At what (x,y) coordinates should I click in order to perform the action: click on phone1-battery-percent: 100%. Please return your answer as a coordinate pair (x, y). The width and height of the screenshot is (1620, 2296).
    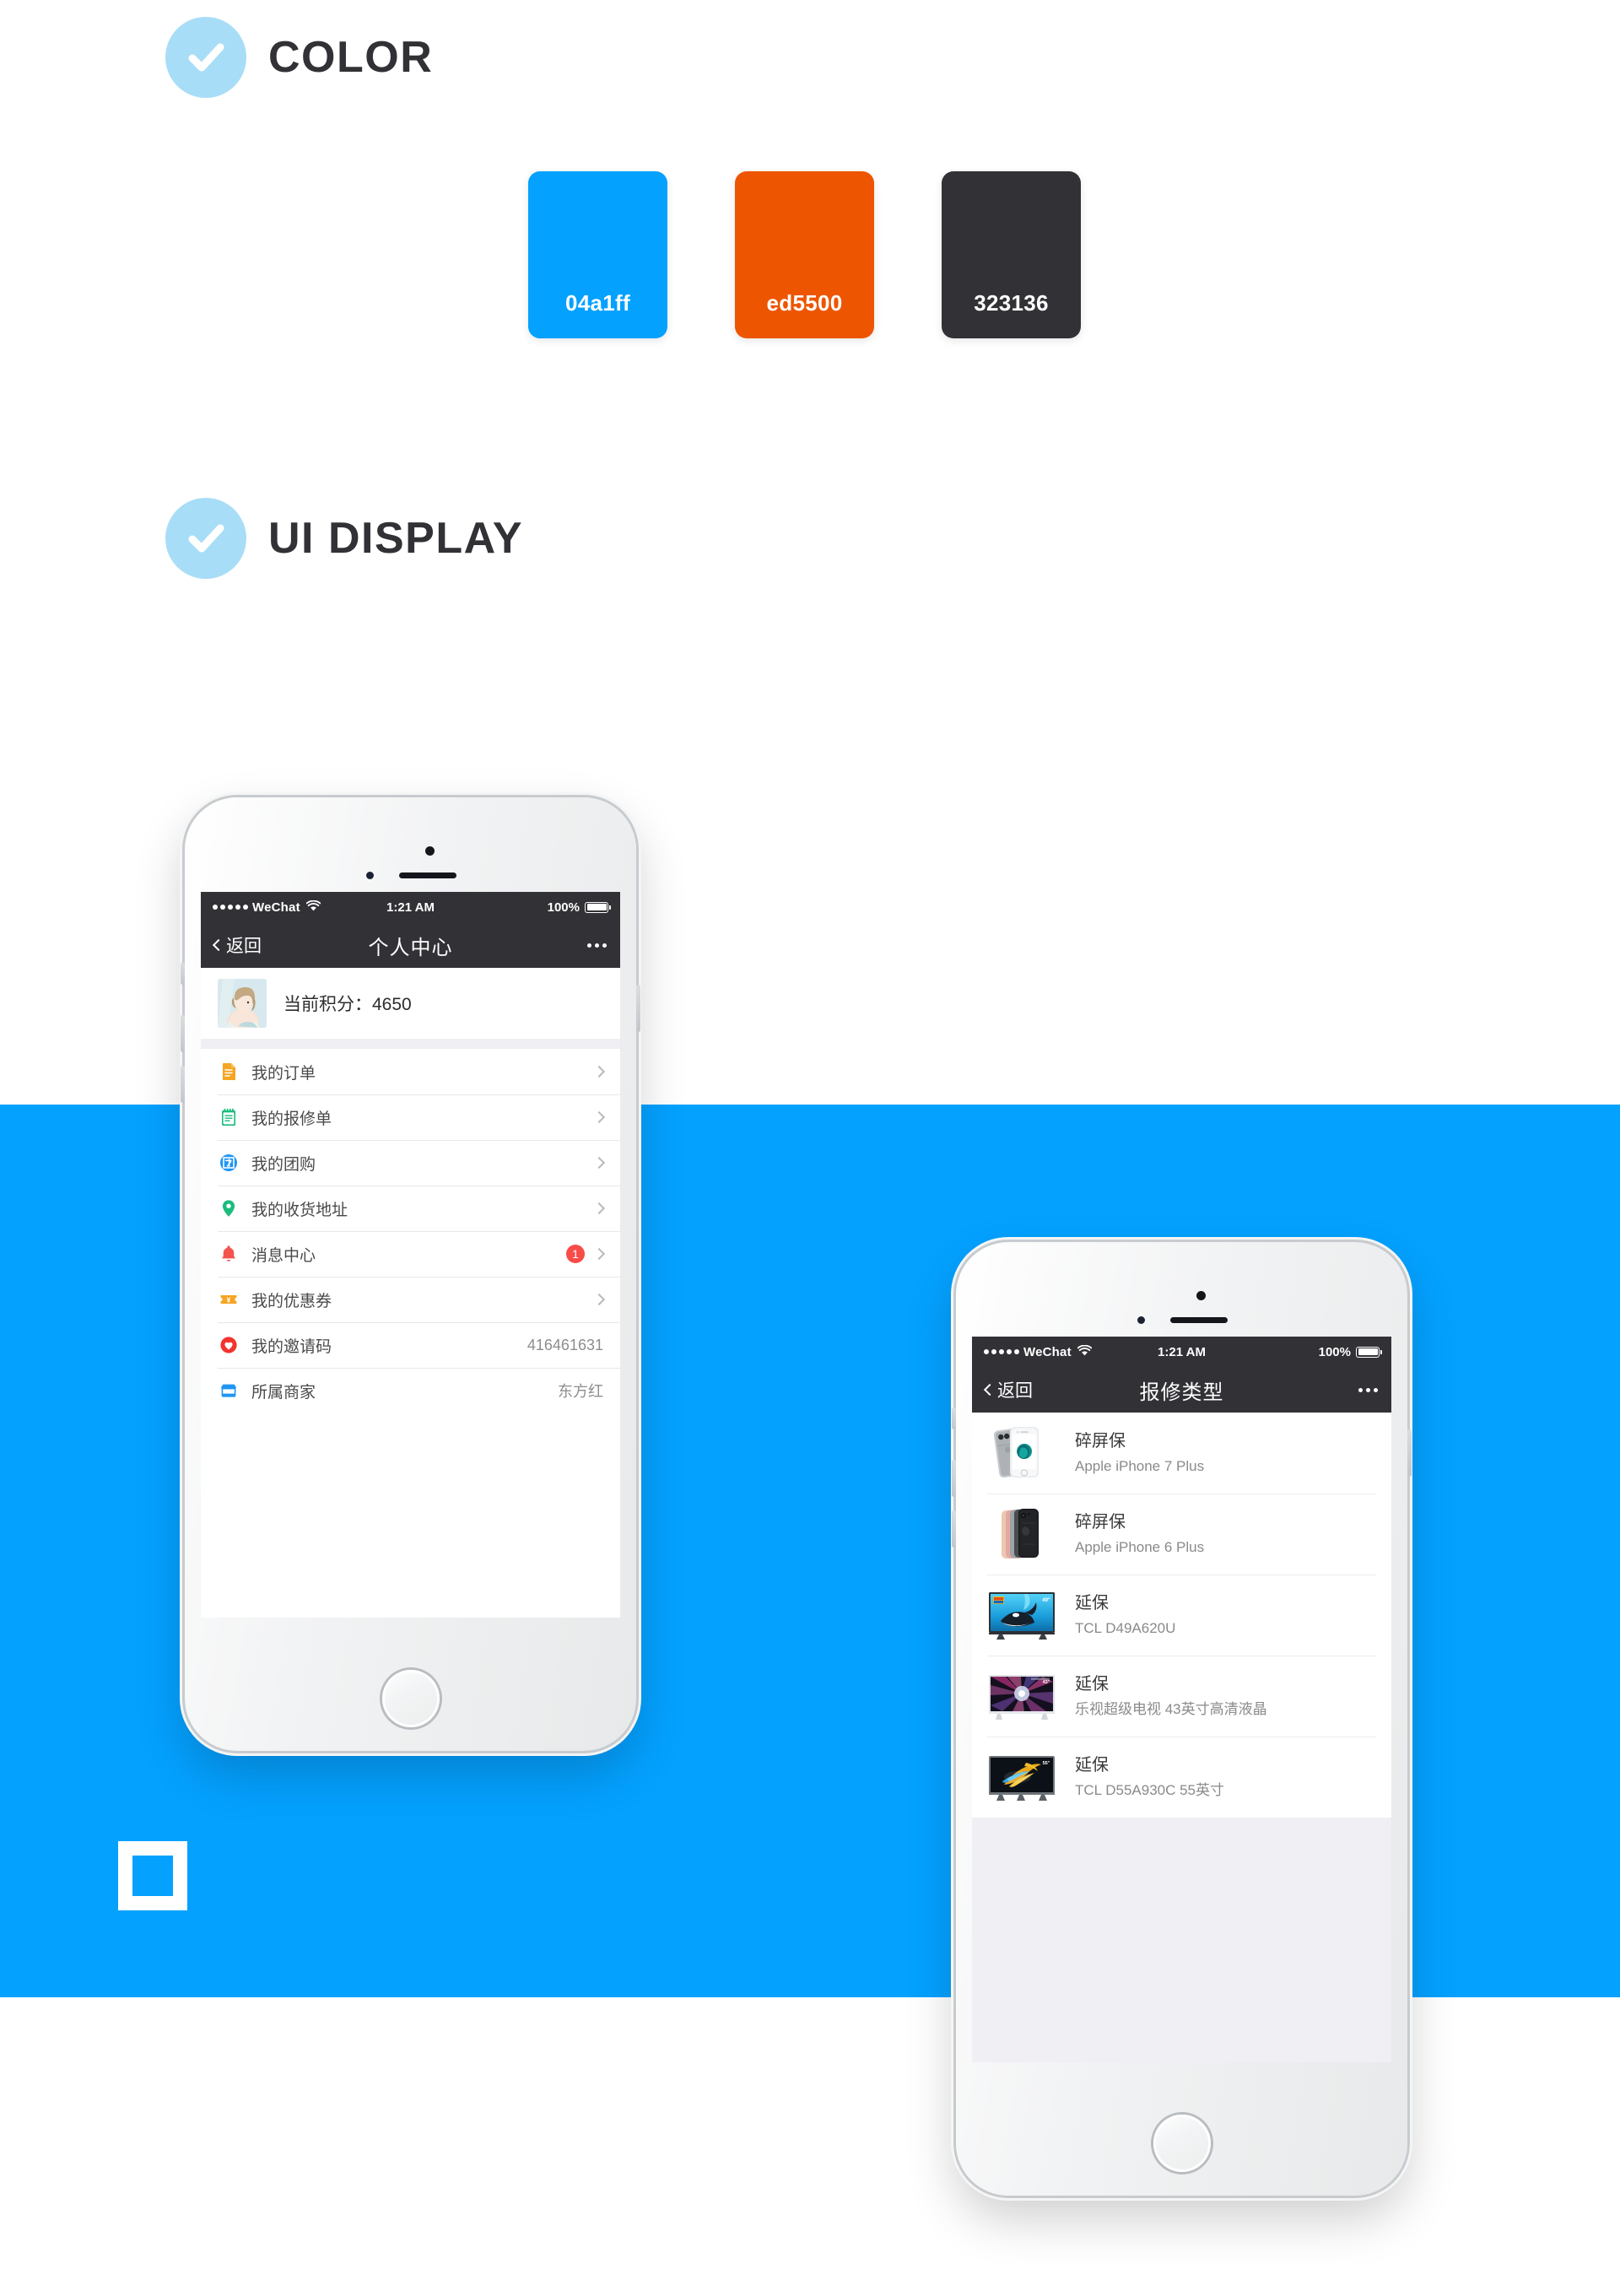
    Looking at the image, I should click on (563, 907).